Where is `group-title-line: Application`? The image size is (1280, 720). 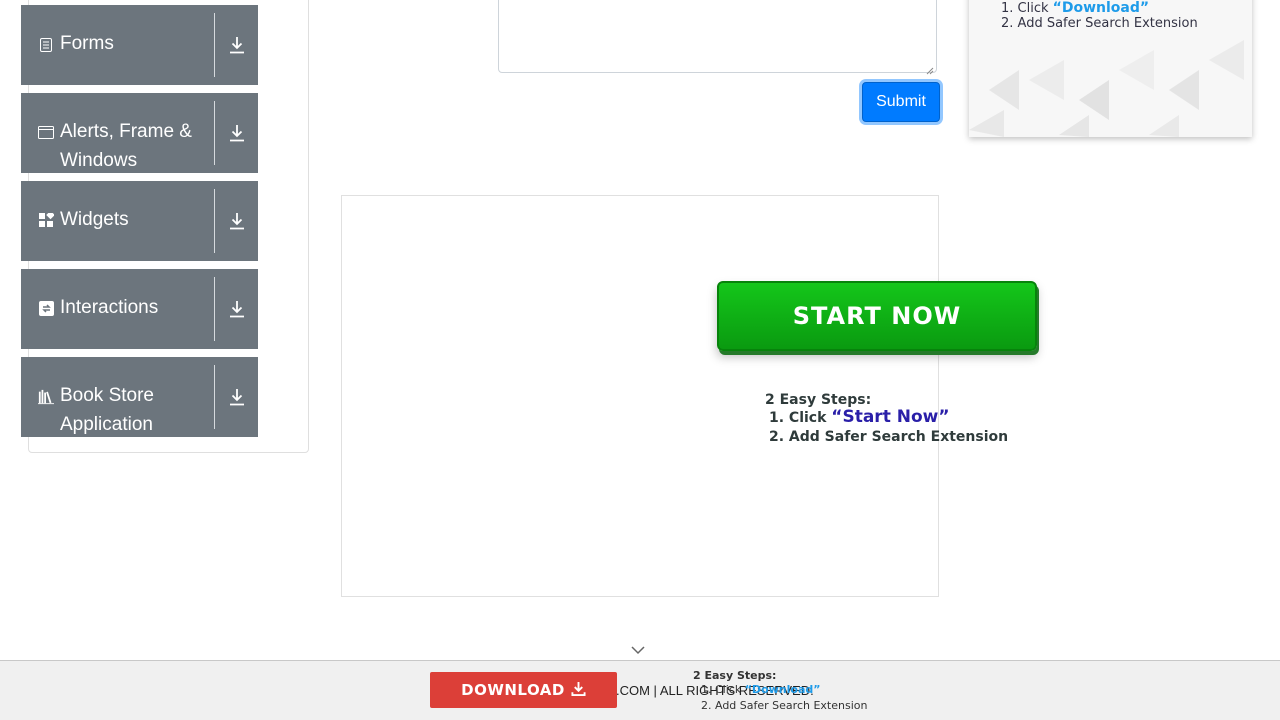
group-title-line: Application is located at coordinates (106, 424).